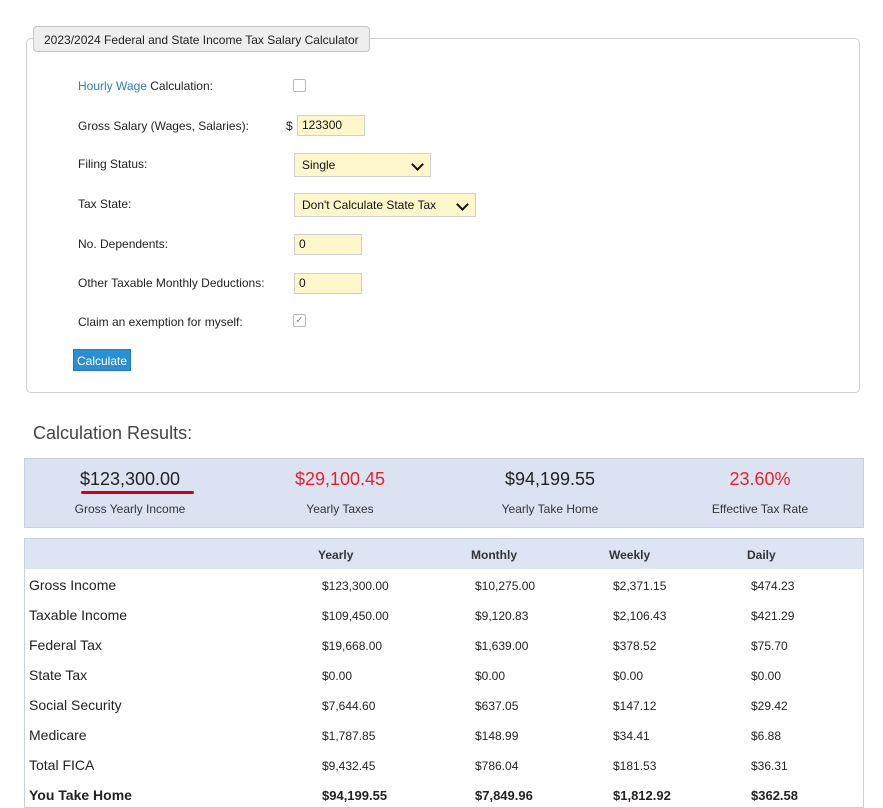  What do you see at coordinates (502, 646) in the screenshot?
I see `cell-monthly: $1,639.00` at bounding box center [502, 646].